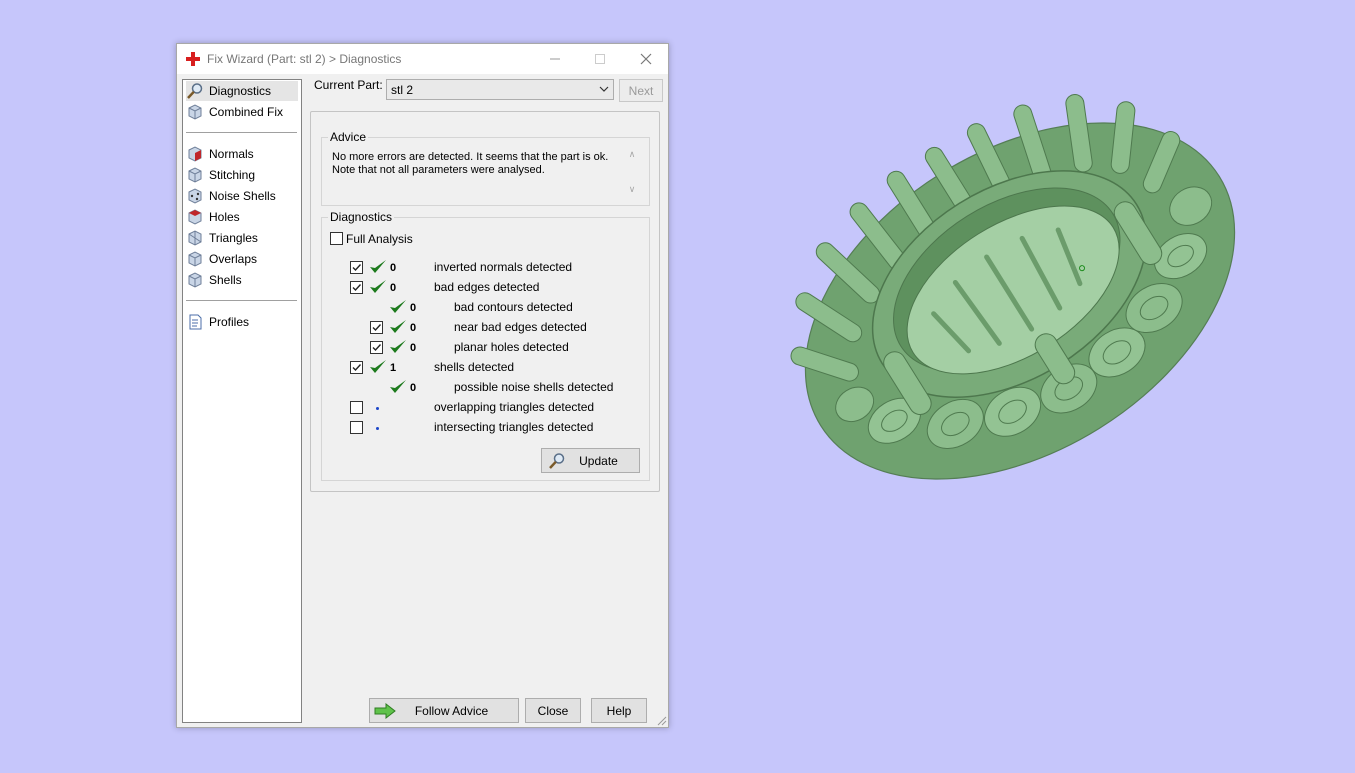 The width and height of the screenshot is (1355, 773). What do you see at coordinates (361, 217) in the screenshot?
I see `diagnostics-title: Diagnostics` at bounding box center [361, 217].